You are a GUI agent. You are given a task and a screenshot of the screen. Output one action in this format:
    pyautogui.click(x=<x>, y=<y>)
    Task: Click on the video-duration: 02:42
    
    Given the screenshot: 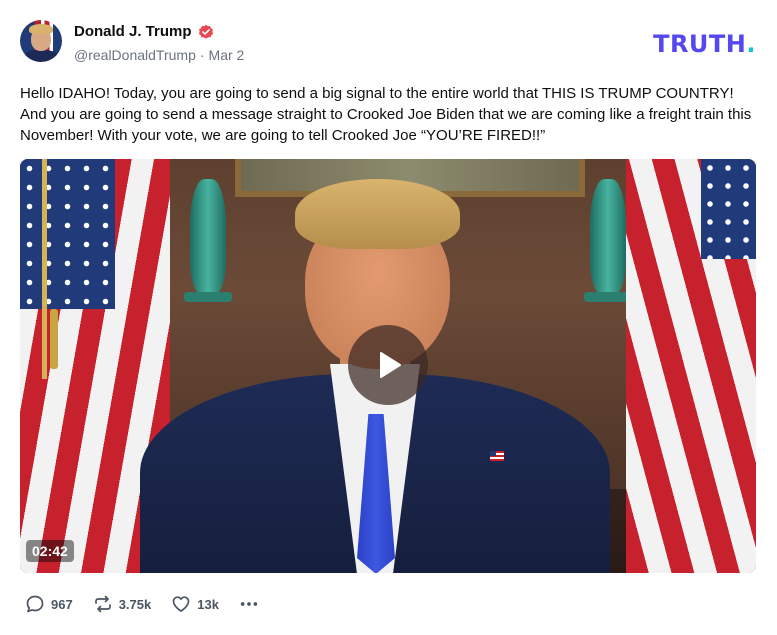 What is the action you would take?
    pyautogui.click(x=50, y=551)
    